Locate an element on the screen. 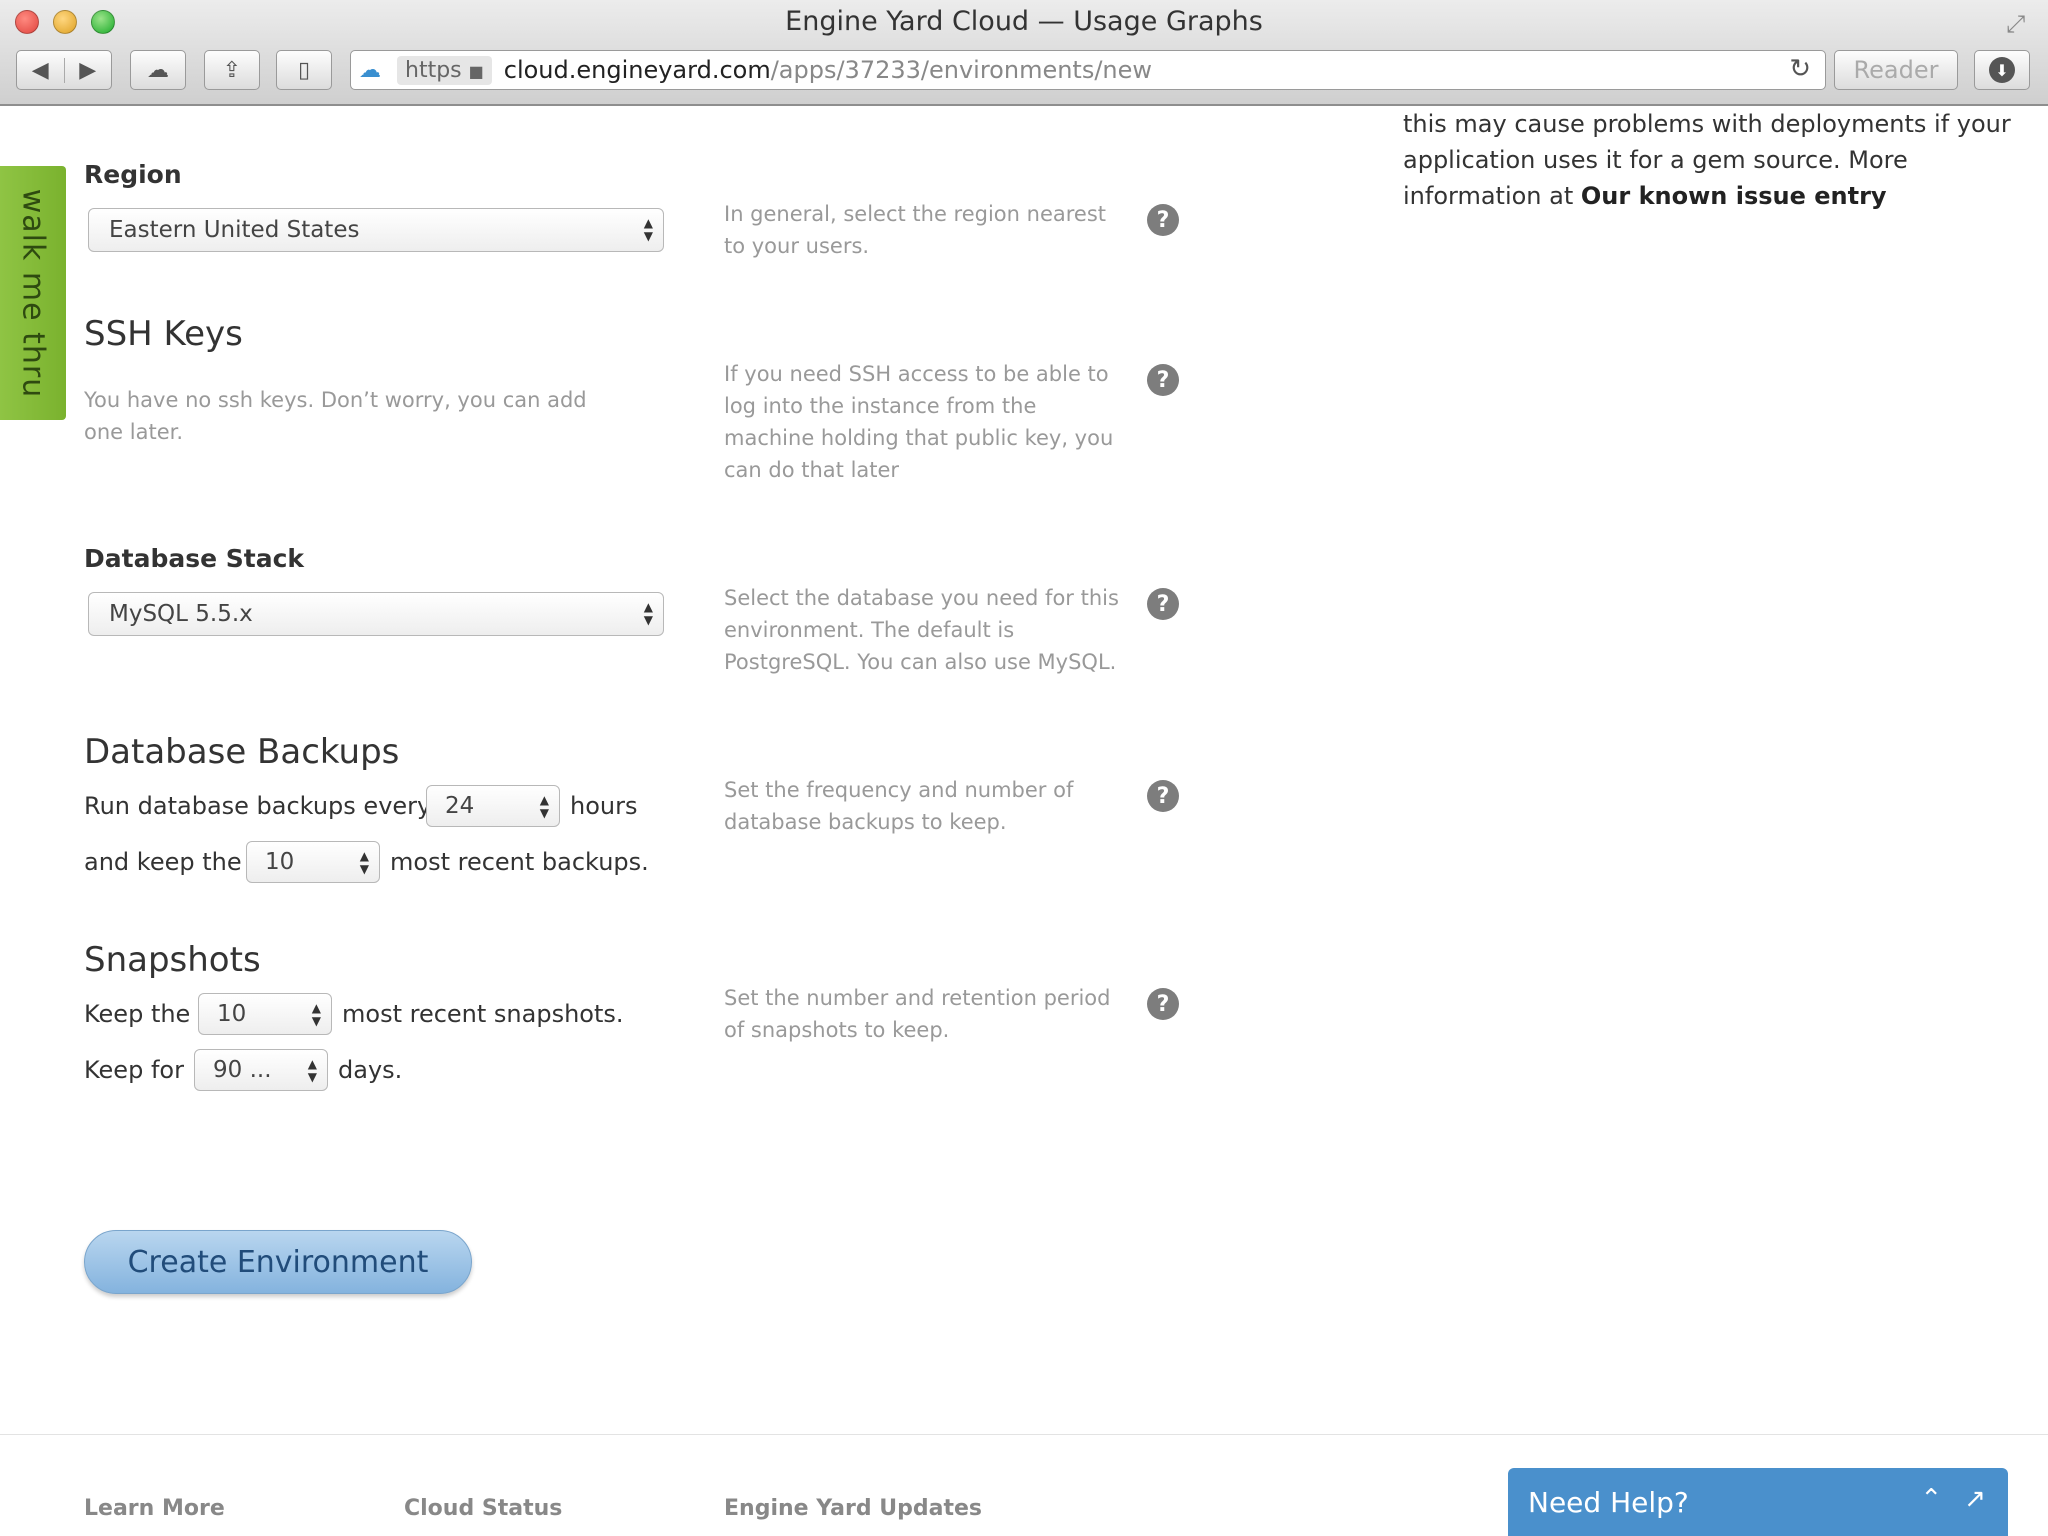 This screenshot has height=1536, width=2048. footer-cloud-status: Cloud Status is located at coordinates (483, 1508).